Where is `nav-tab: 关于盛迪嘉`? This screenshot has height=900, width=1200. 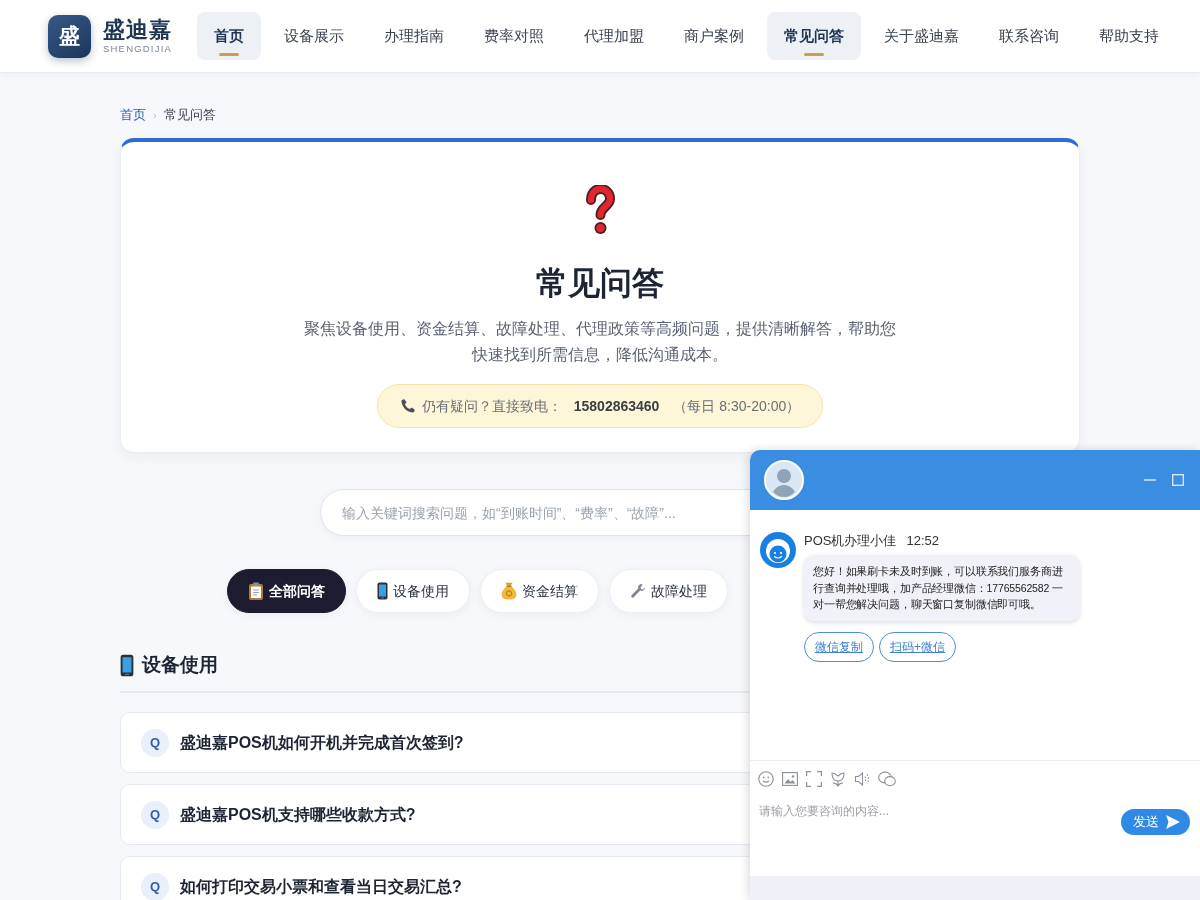
nav-tab: 关于盛迪嘉 is located at coordinates (921, 36).